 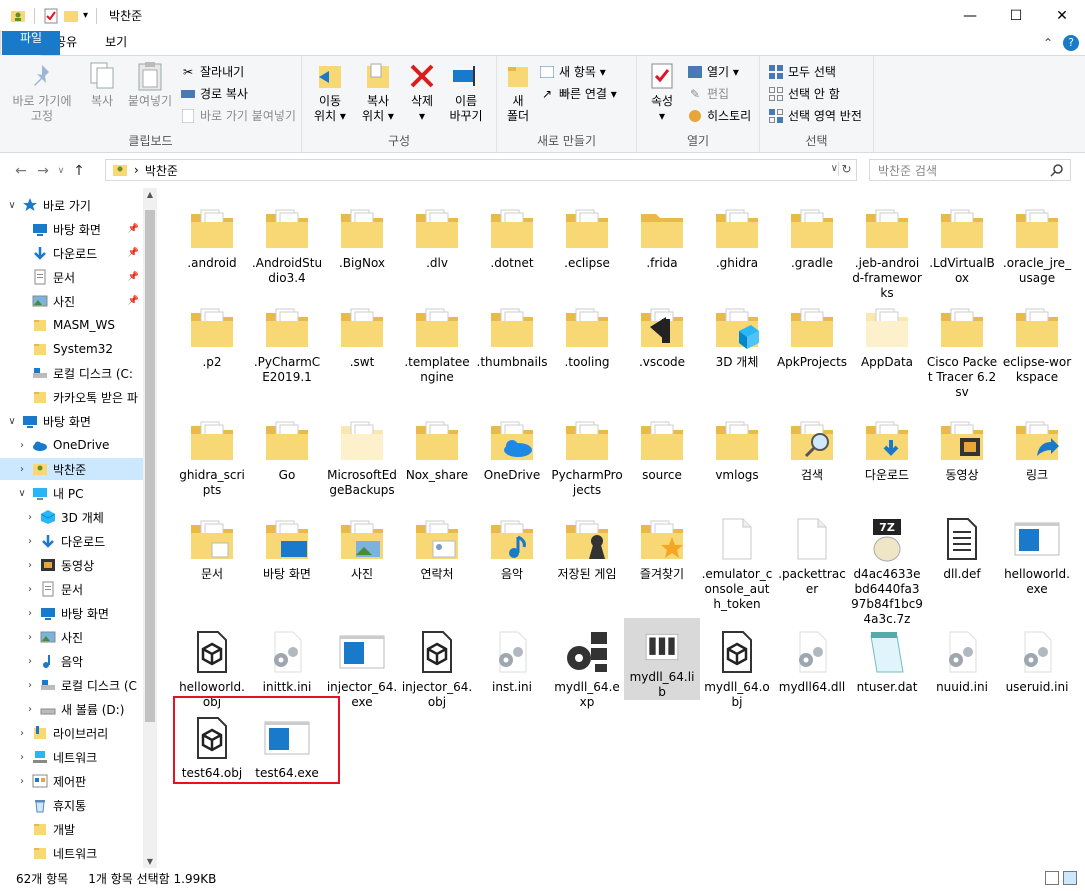 I want to click on file-item: .templateengine, so click(x=437, y=339).